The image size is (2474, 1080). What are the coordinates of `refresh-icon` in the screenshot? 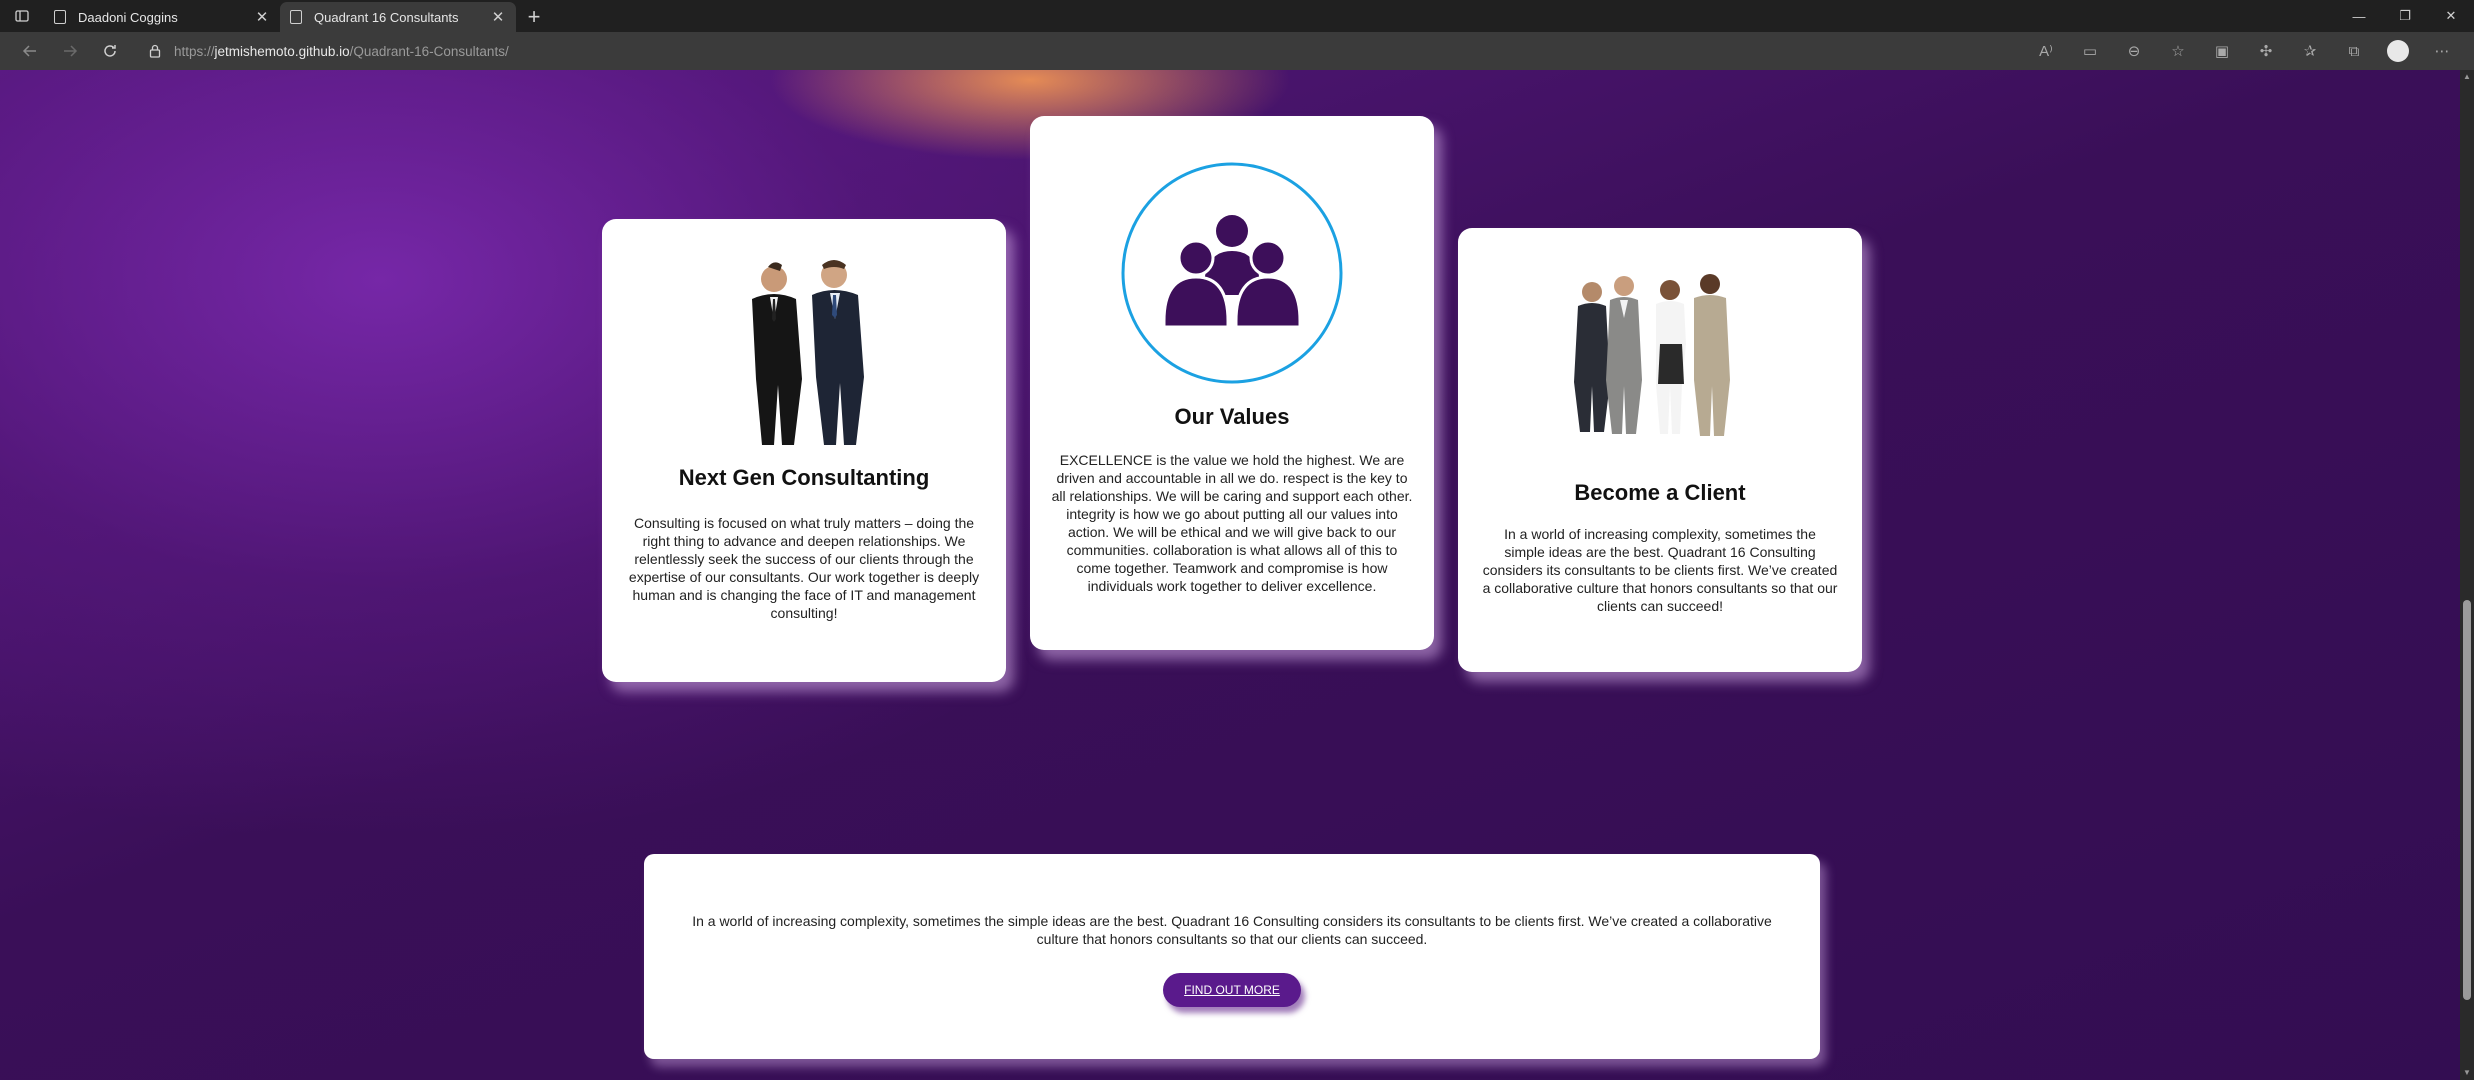 It's located at (110, 51).